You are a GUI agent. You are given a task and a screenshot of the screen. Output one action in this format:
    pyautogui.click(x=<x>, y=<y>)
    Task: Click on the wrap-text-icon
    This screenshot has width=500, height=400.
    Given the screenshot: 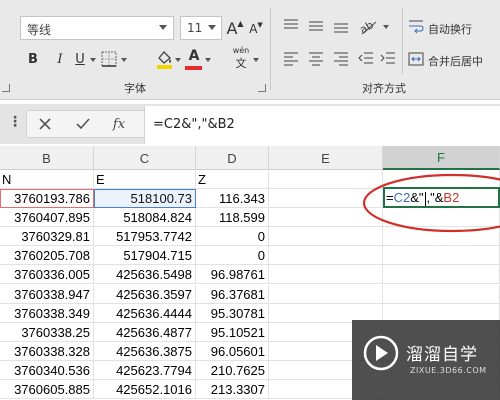 What is the action you would take?
    pyautogui.click(x=416, y=27)
    